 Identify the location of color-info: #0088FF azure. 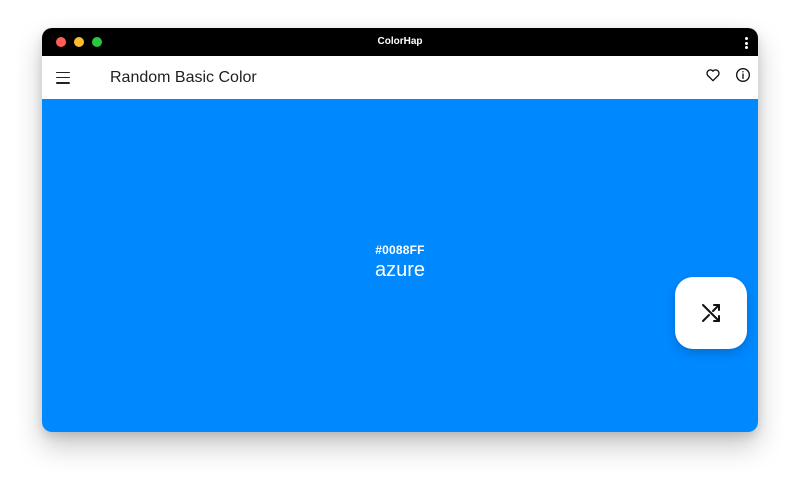
(400, 262).